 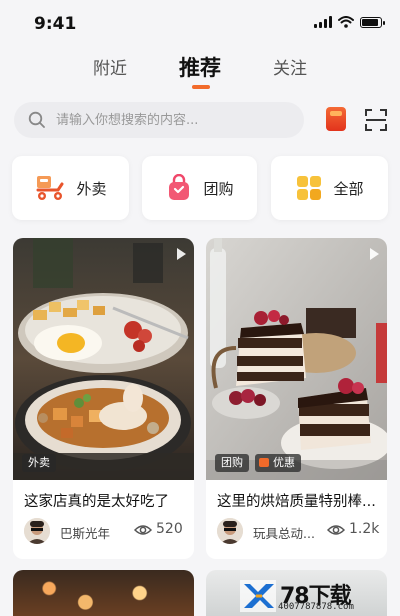 I want to click on status-time: 9:41, so click(x=55, y=24).